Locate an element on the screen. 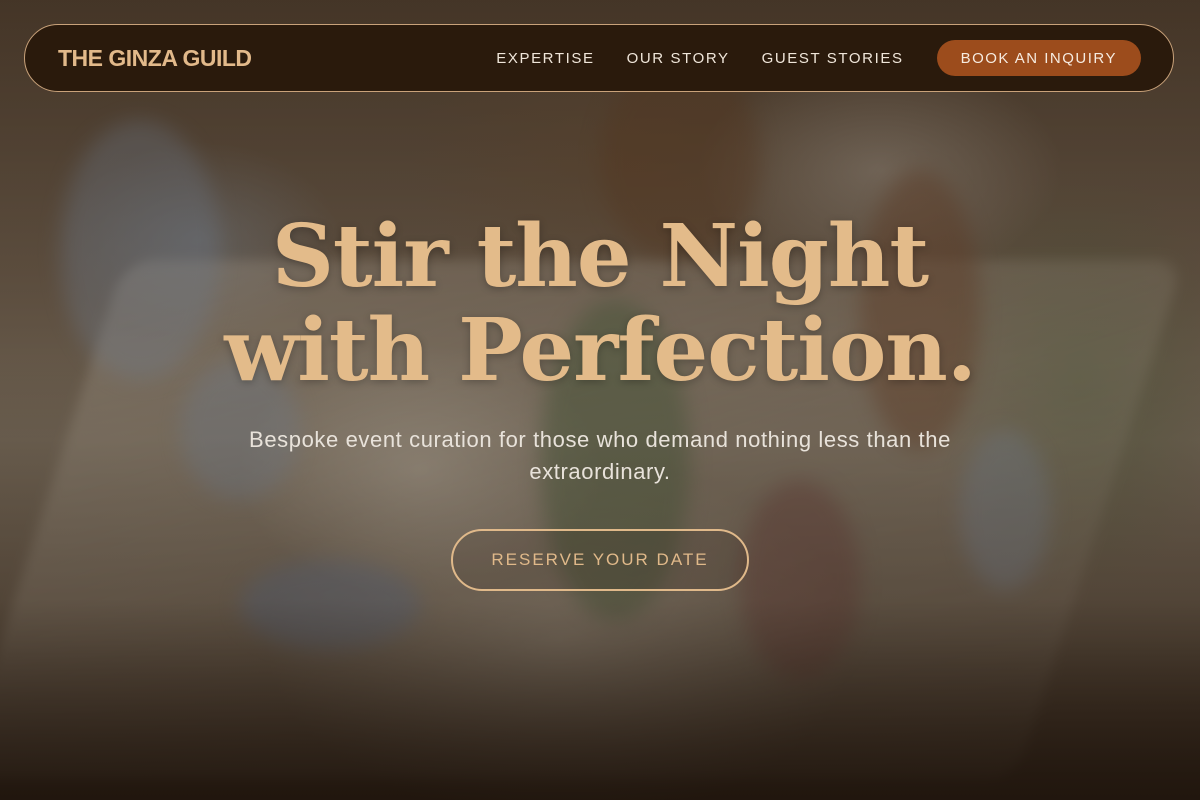 This screenshot has height=800, width=1200. nav-links: EXPERTISE OUR STORY GUEST STORIES is located at coordinates (699, 58).